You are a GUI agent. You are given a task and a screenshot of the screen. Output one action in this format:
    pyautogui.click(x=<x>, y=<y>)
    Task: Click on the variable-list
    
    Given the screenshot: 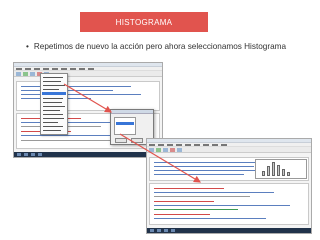 What is the action you would take?
    pyautogui.click(x=125, y=126)
    